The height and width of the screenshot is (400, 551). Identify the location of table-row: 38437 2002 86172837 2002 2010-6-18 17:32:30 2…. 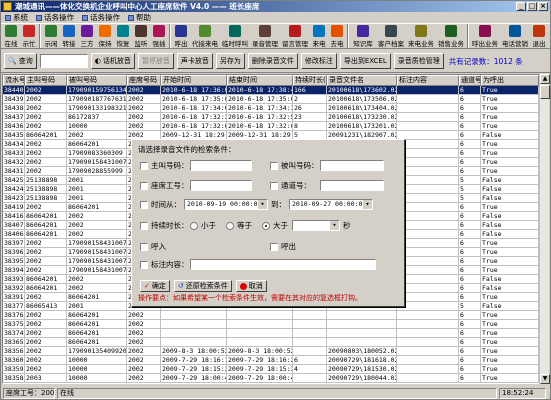
(271, 117).